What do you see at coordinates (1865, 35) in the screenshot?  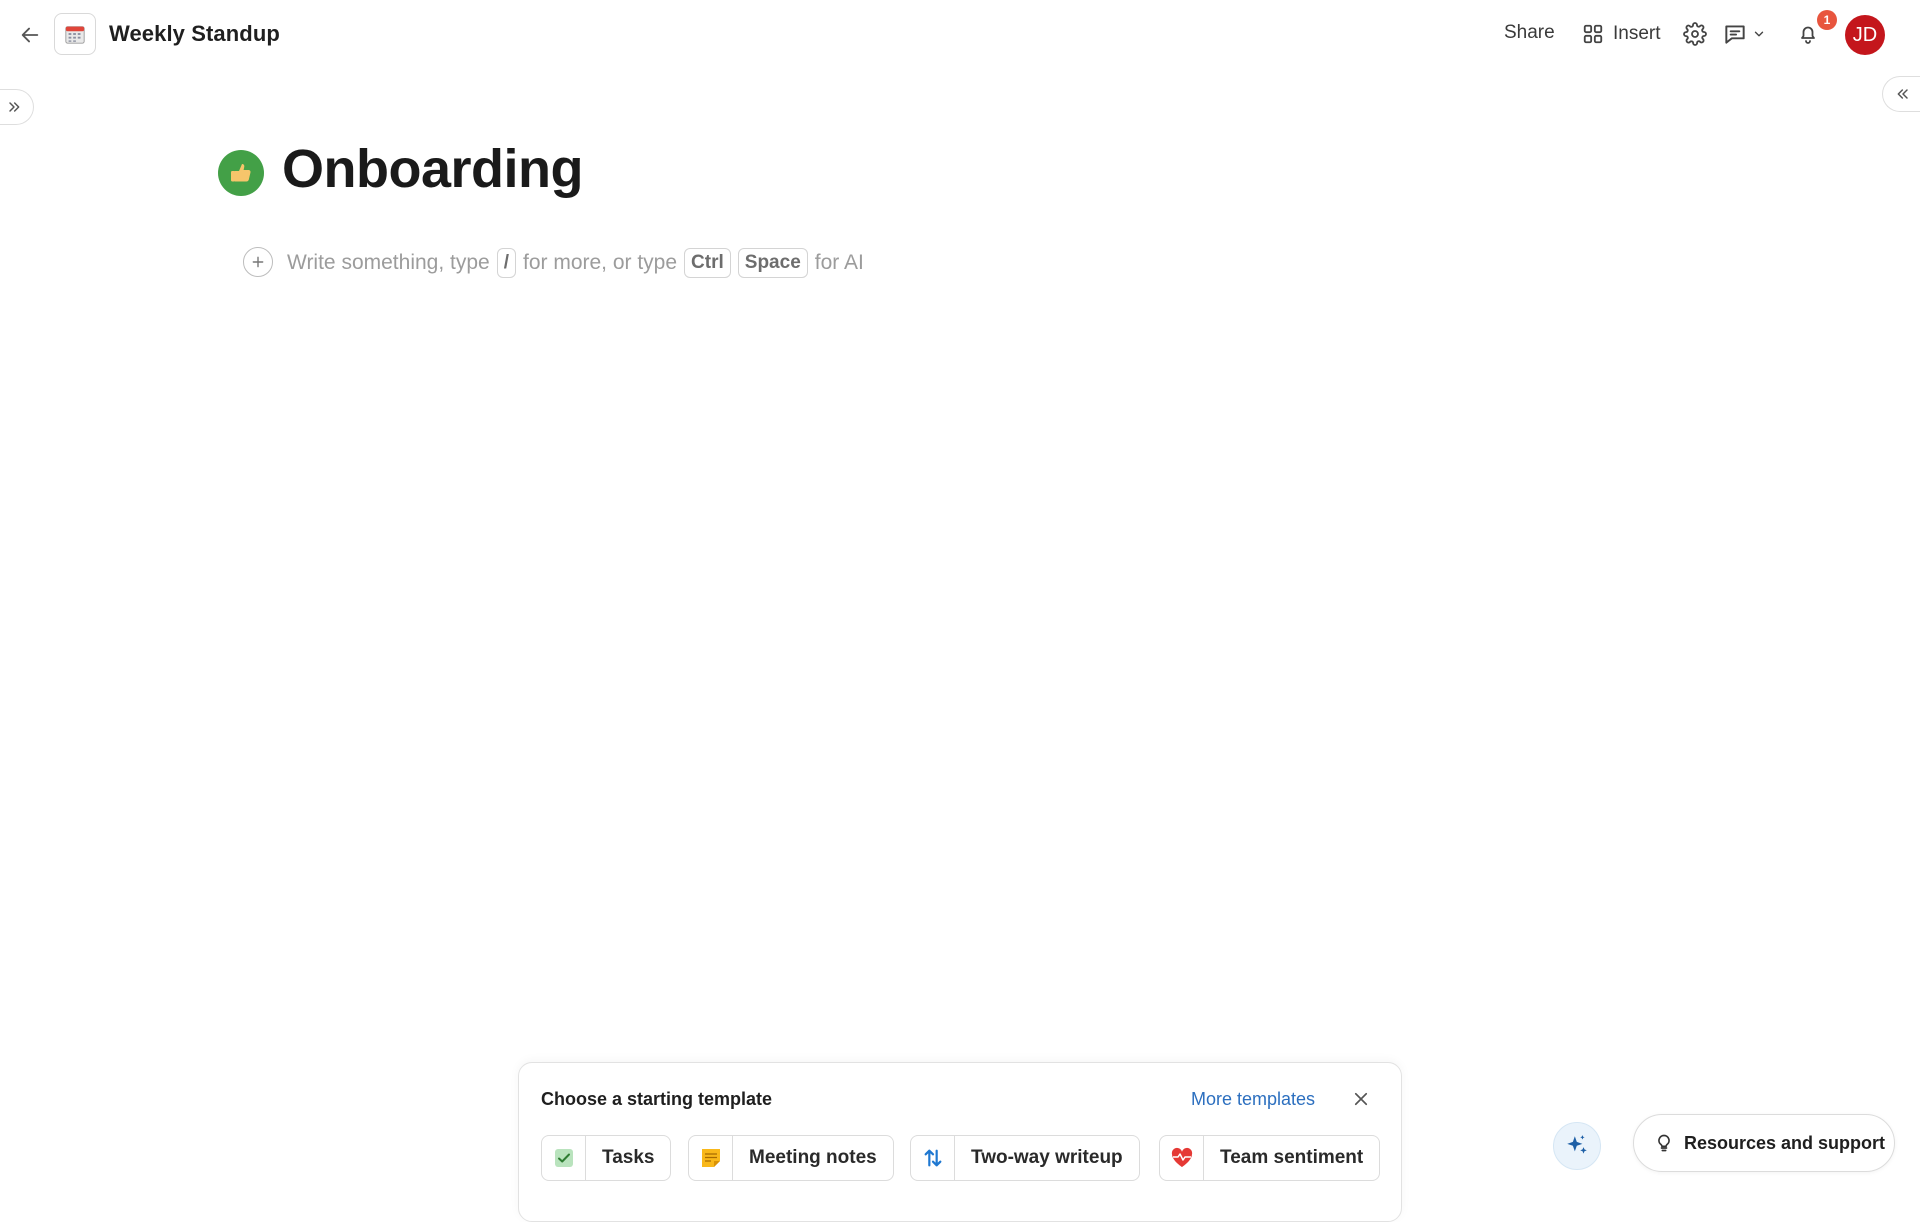 I see `user-avatar: JD` at bounding box center [1865, 35].